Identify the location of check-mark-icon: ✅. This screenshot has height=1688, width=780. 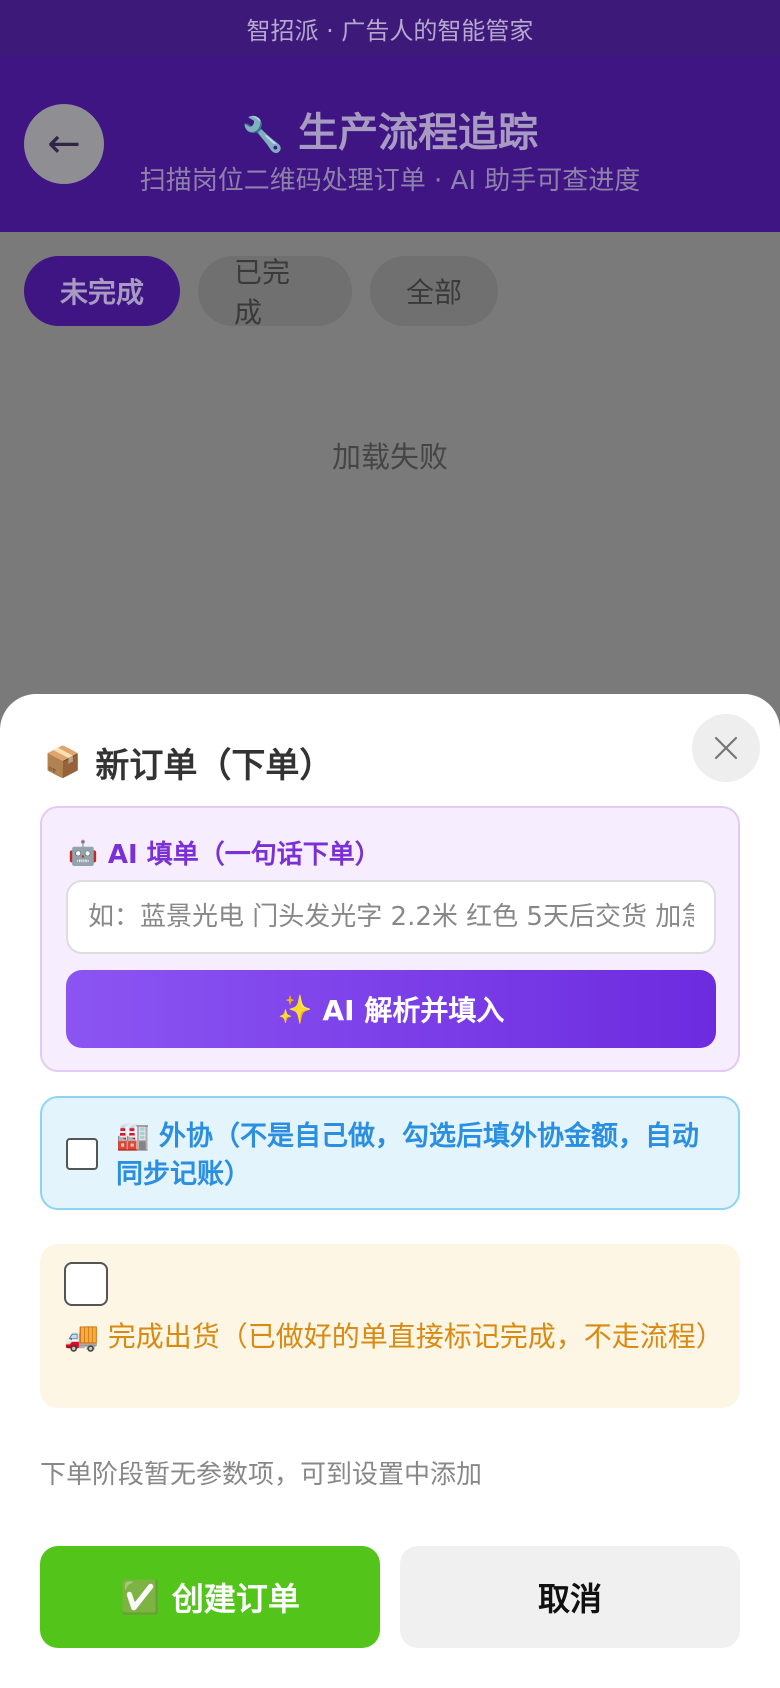
(140, 1597).